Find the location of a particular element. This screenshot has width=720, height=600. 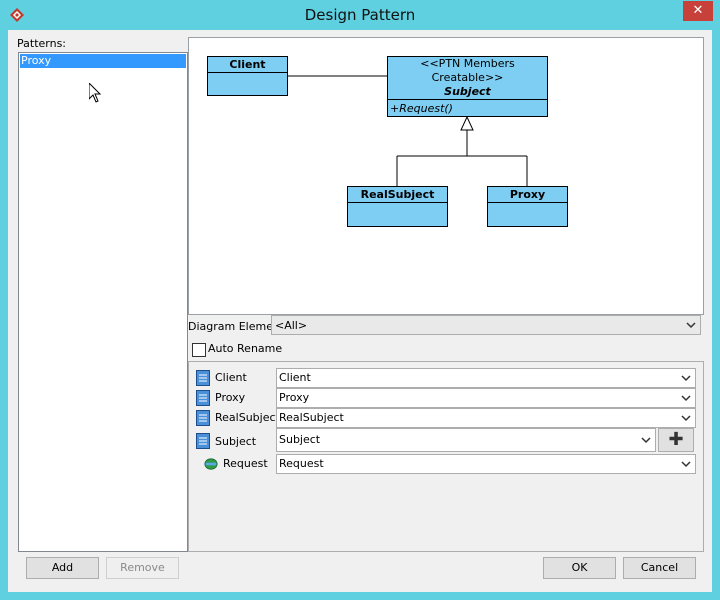

pattern-item-label: Proxy is located at coordinates (36, 60).